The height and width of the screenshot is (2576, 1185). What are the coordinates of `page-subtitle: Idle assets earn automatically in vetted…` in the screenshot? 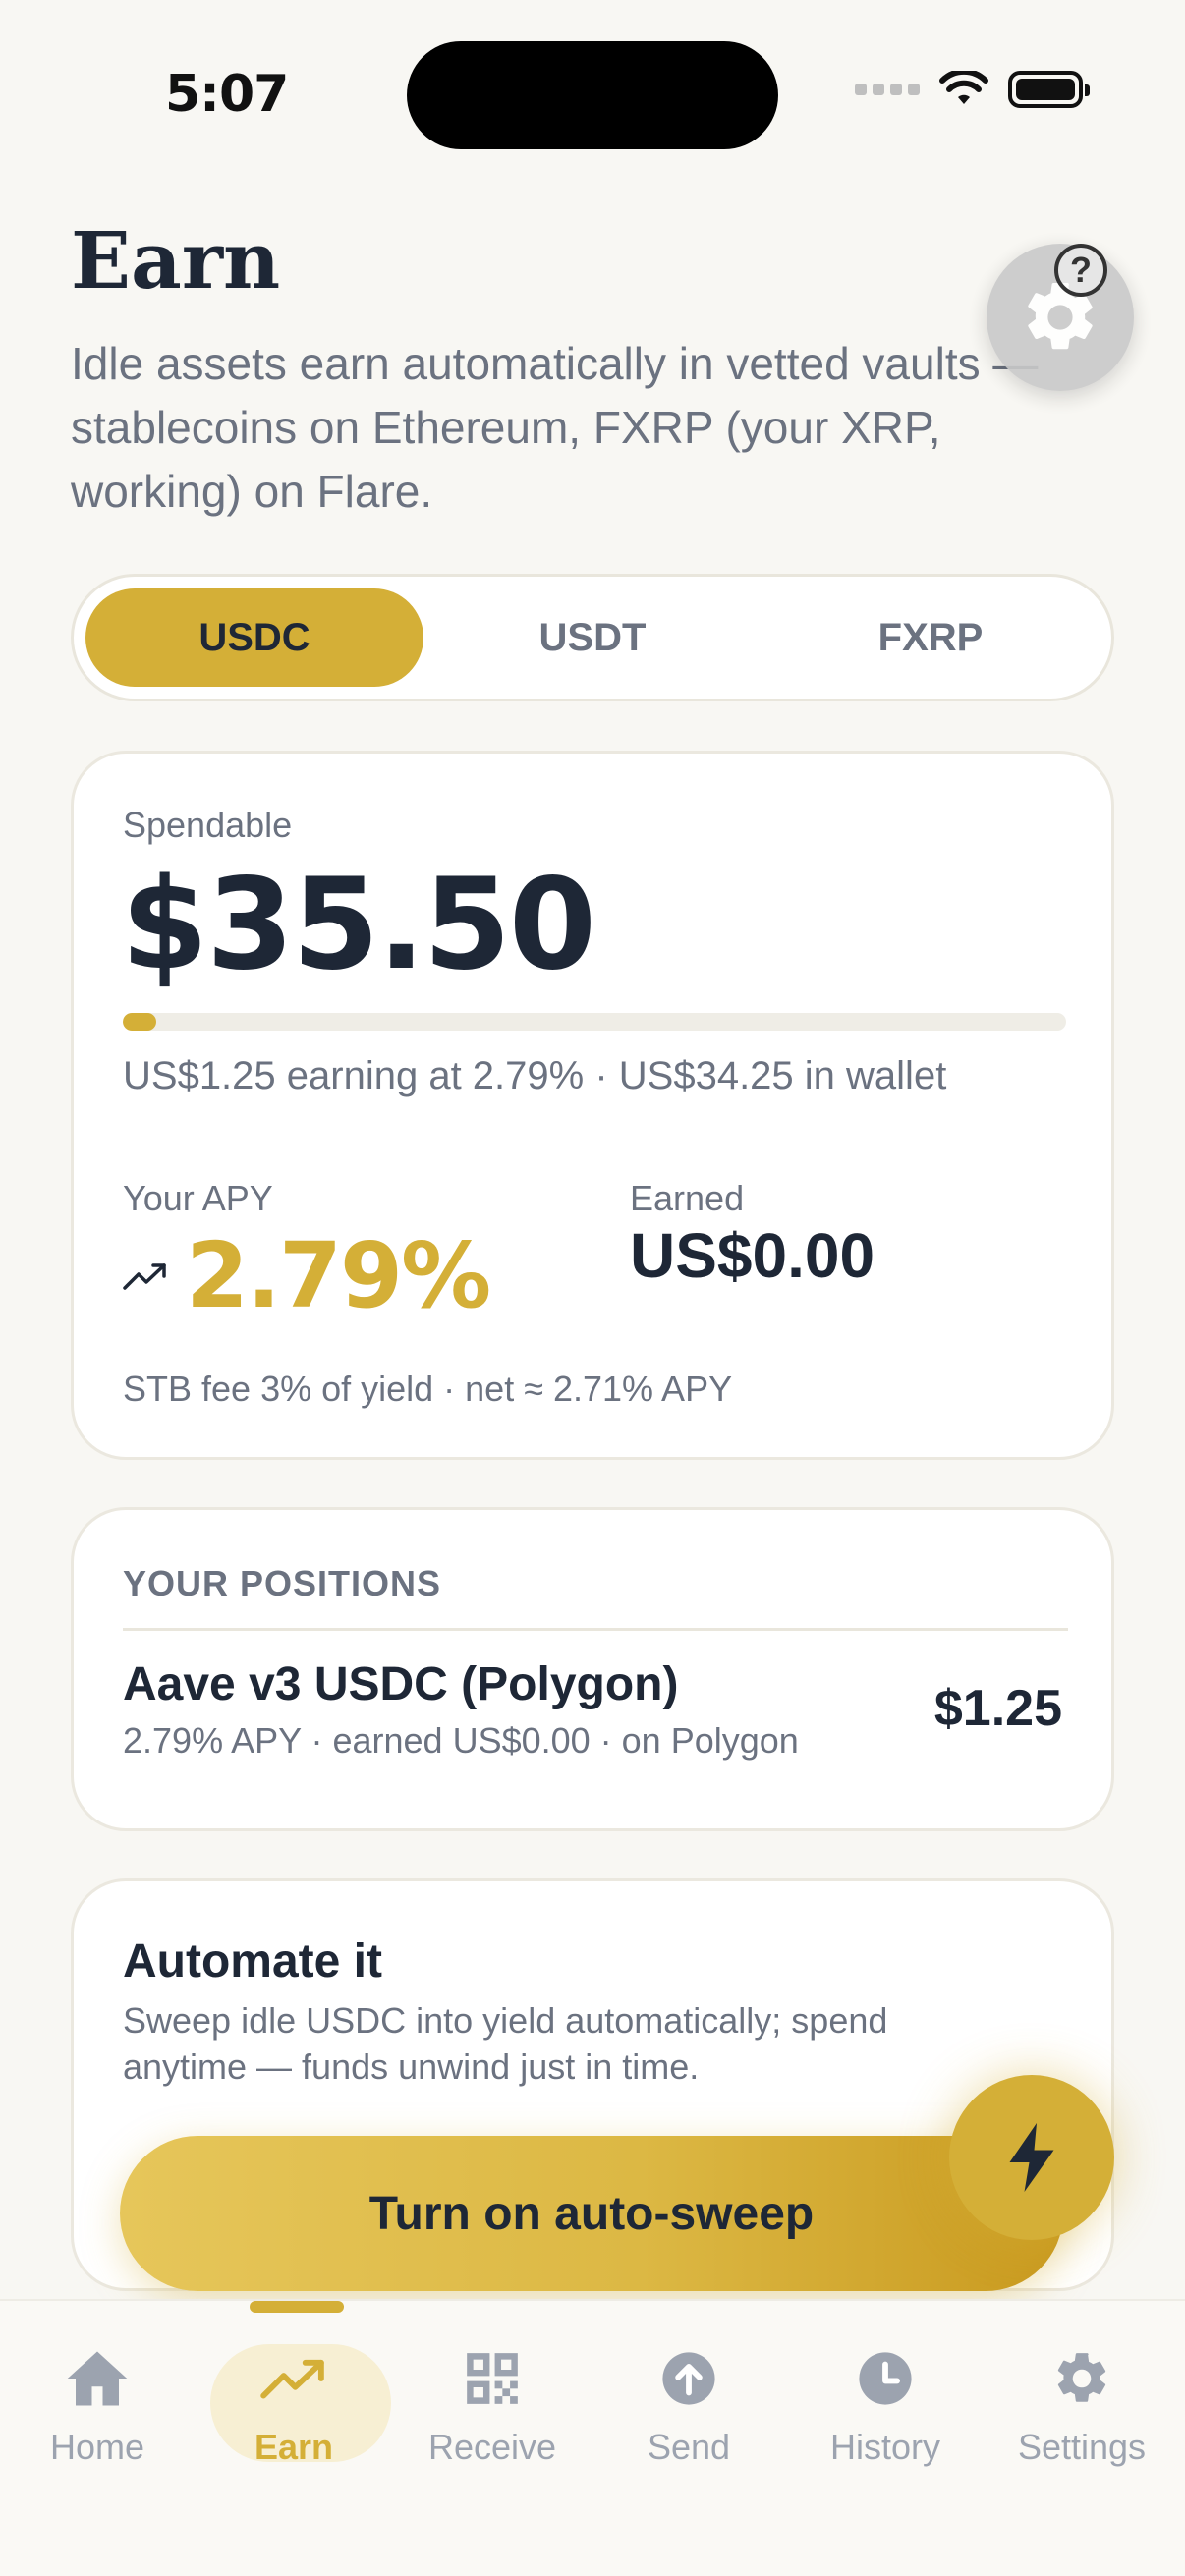 It's located at (555, 427).